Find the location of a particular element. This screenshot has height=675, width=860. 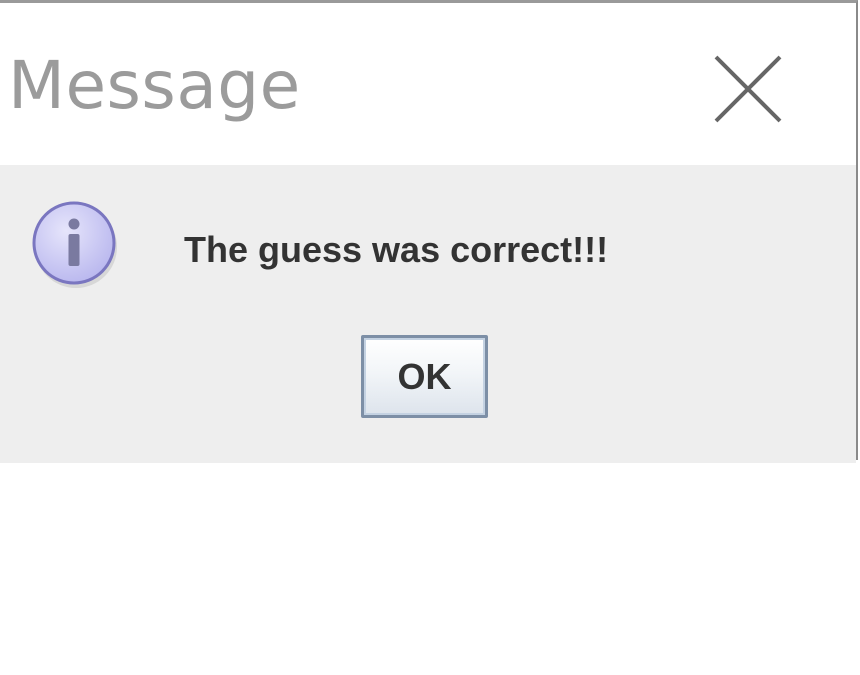

close-button is located at coordinates (748, 89).